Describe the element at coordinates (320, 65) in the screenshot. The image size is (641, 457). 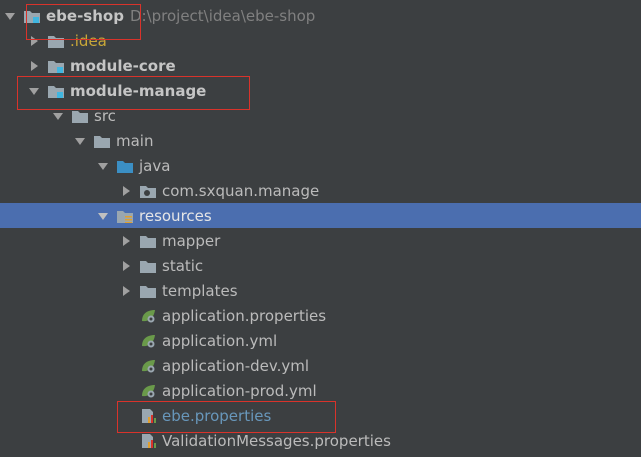
I see `tree-item-module-core: module-core` at that location.